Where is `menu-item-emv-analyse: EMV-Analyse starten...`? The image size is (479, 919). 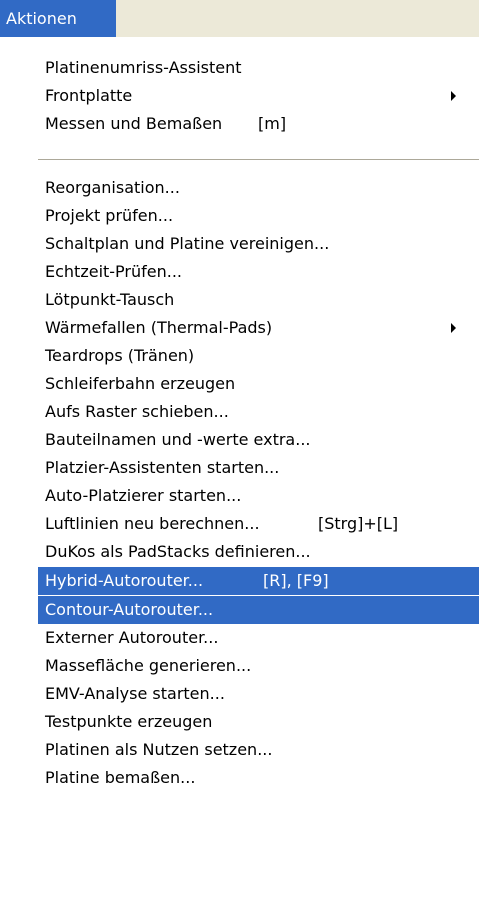
menu-item-emv-analyse: EMV-Analyse starten... is located at coordinates (258, 694).